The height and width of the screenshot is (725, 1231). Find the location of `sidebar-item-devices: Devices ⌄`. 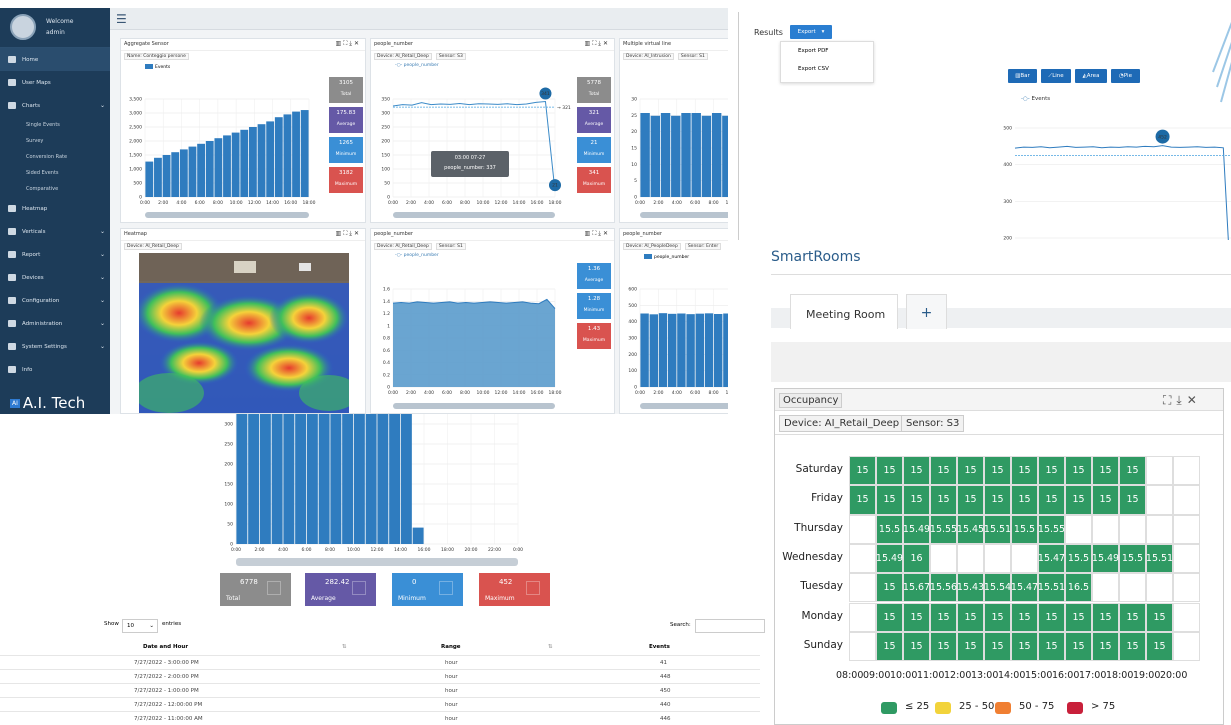

sidebar-item-devices: Devices ⌄ is located at coordinates (55, 277).